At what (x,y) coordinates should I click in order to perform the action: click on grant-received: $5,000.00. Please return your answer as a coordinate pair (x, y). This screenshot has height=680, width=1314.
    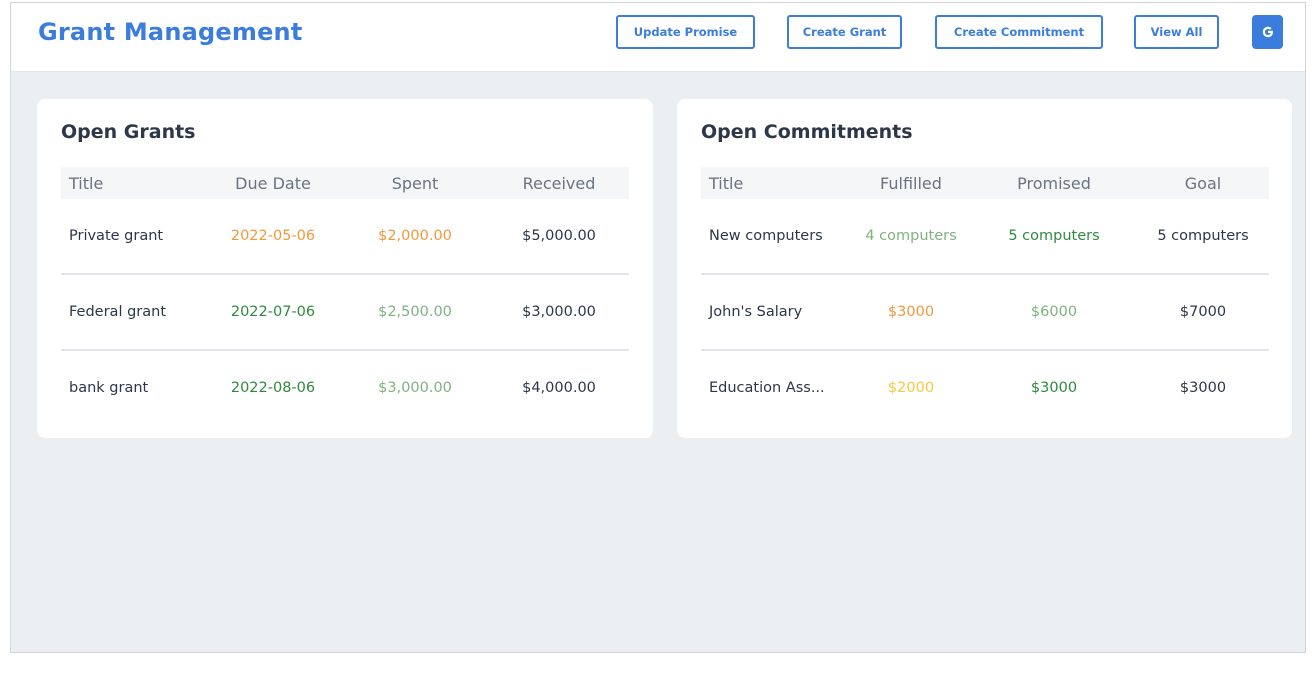
    Looking at the image, I should click on (559, 237).